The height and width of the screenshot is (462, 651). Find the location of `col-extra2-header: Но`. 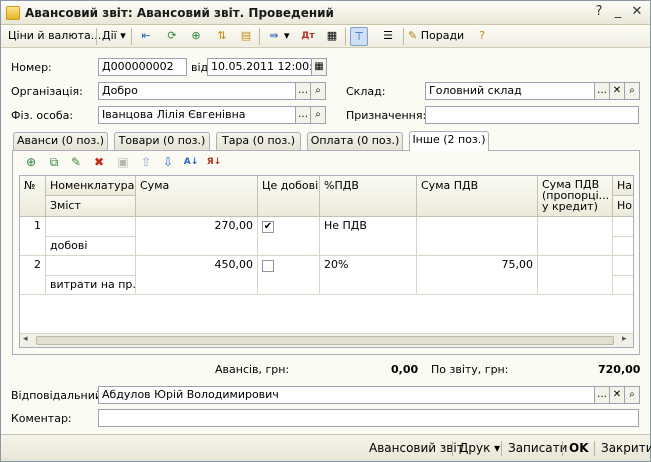

col-extra2-header: Но is located at coordinates (623, 206).